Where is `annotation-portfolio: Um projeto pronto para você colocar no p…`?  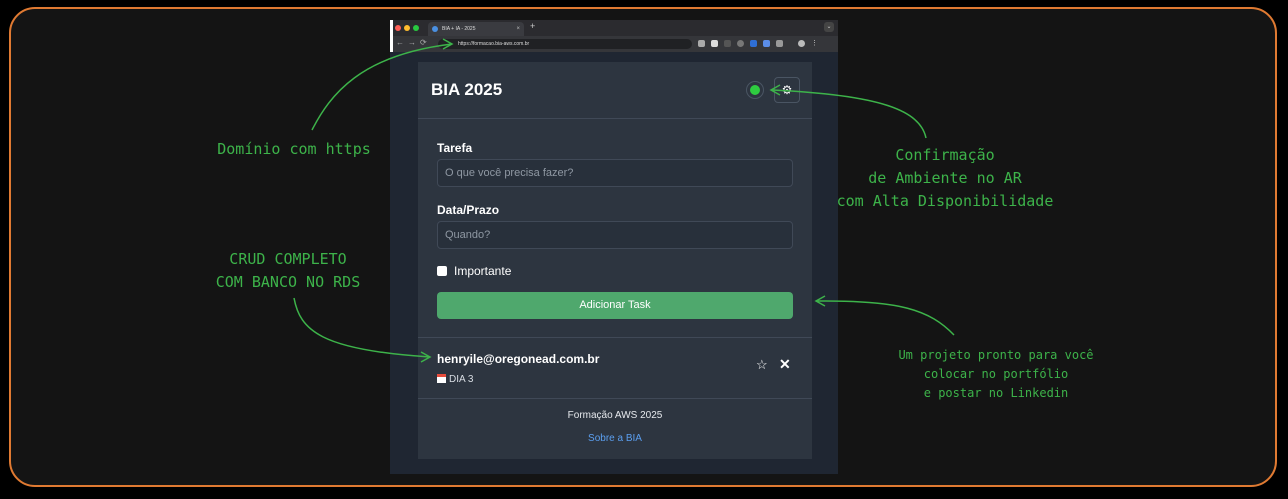 annotation-portfolio: Um projeto pronto para você colocar no p… is located at coordinates (996, 374).